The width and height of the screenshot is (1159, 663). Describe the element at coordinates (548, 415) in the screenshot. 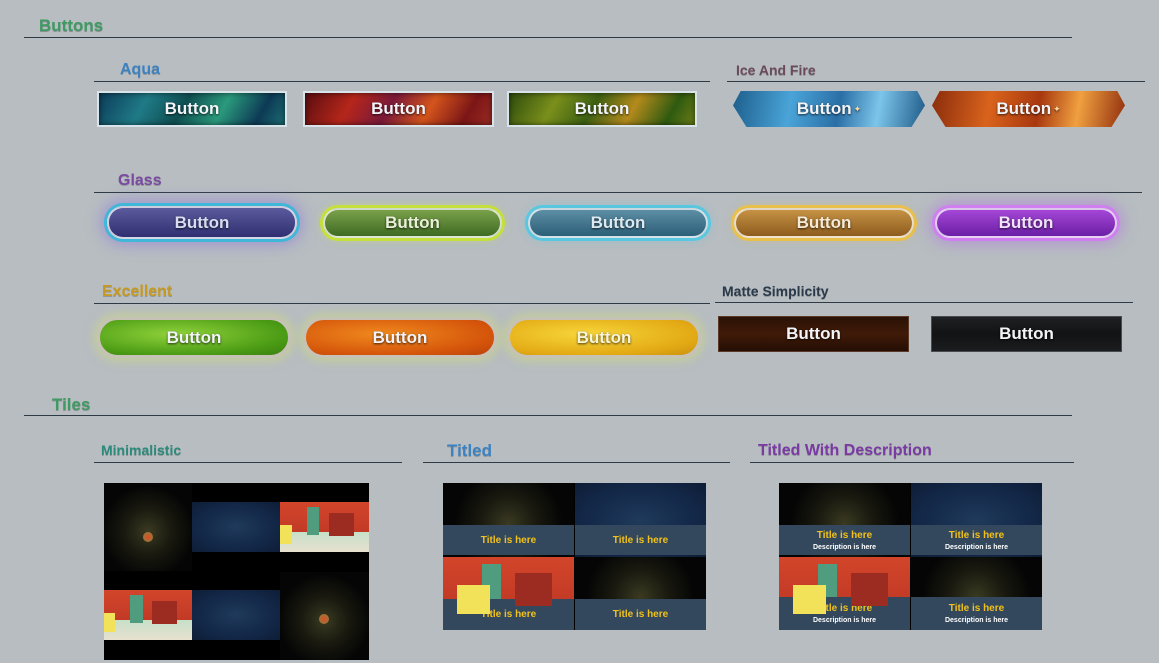

I see `section-divider-tiles` at that location.